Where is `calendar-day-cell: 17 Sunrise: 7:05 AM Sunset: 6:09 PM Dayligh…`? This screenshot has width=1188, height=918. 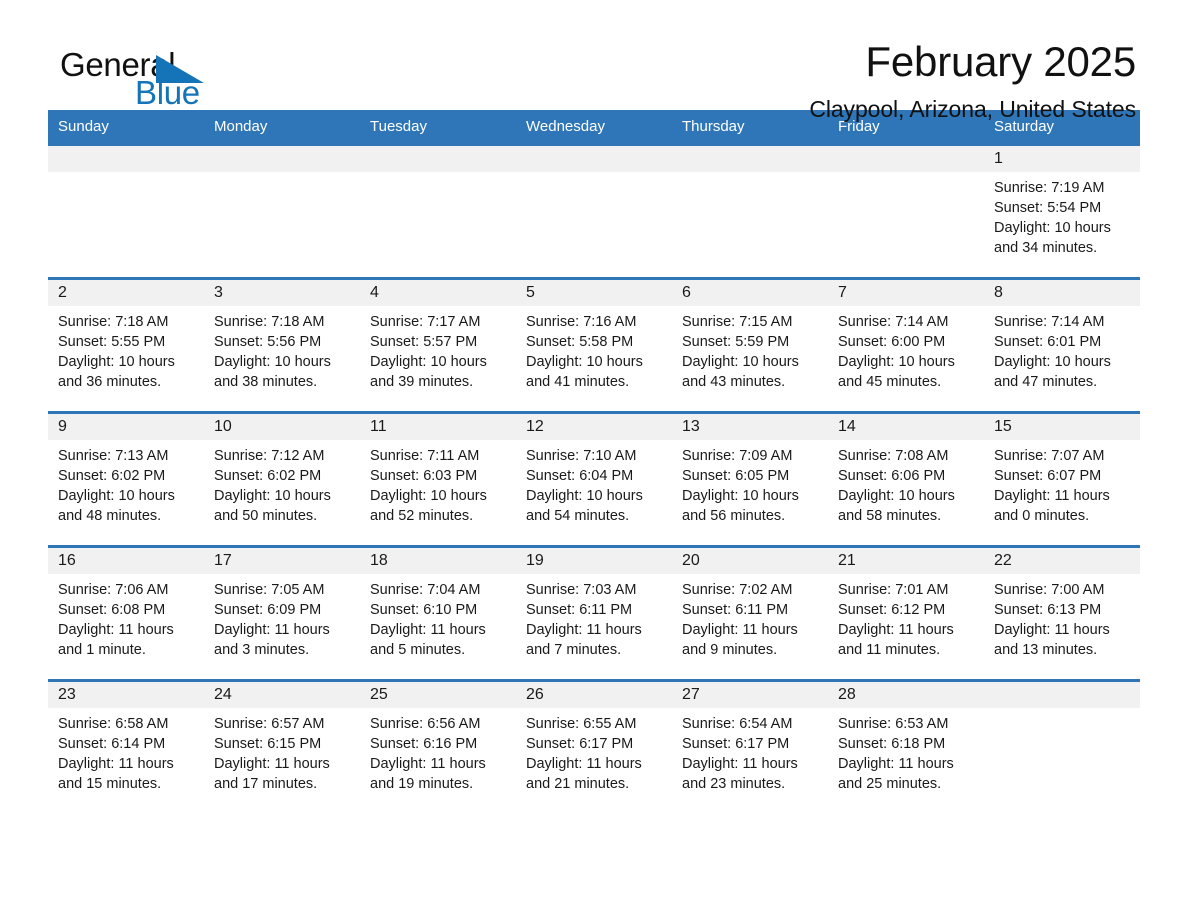 calendar-day-cell: 17 Sunrise: 7:05 AM Sunset: 6:09 PM Dayligh… is located at coordinates (282, 612).